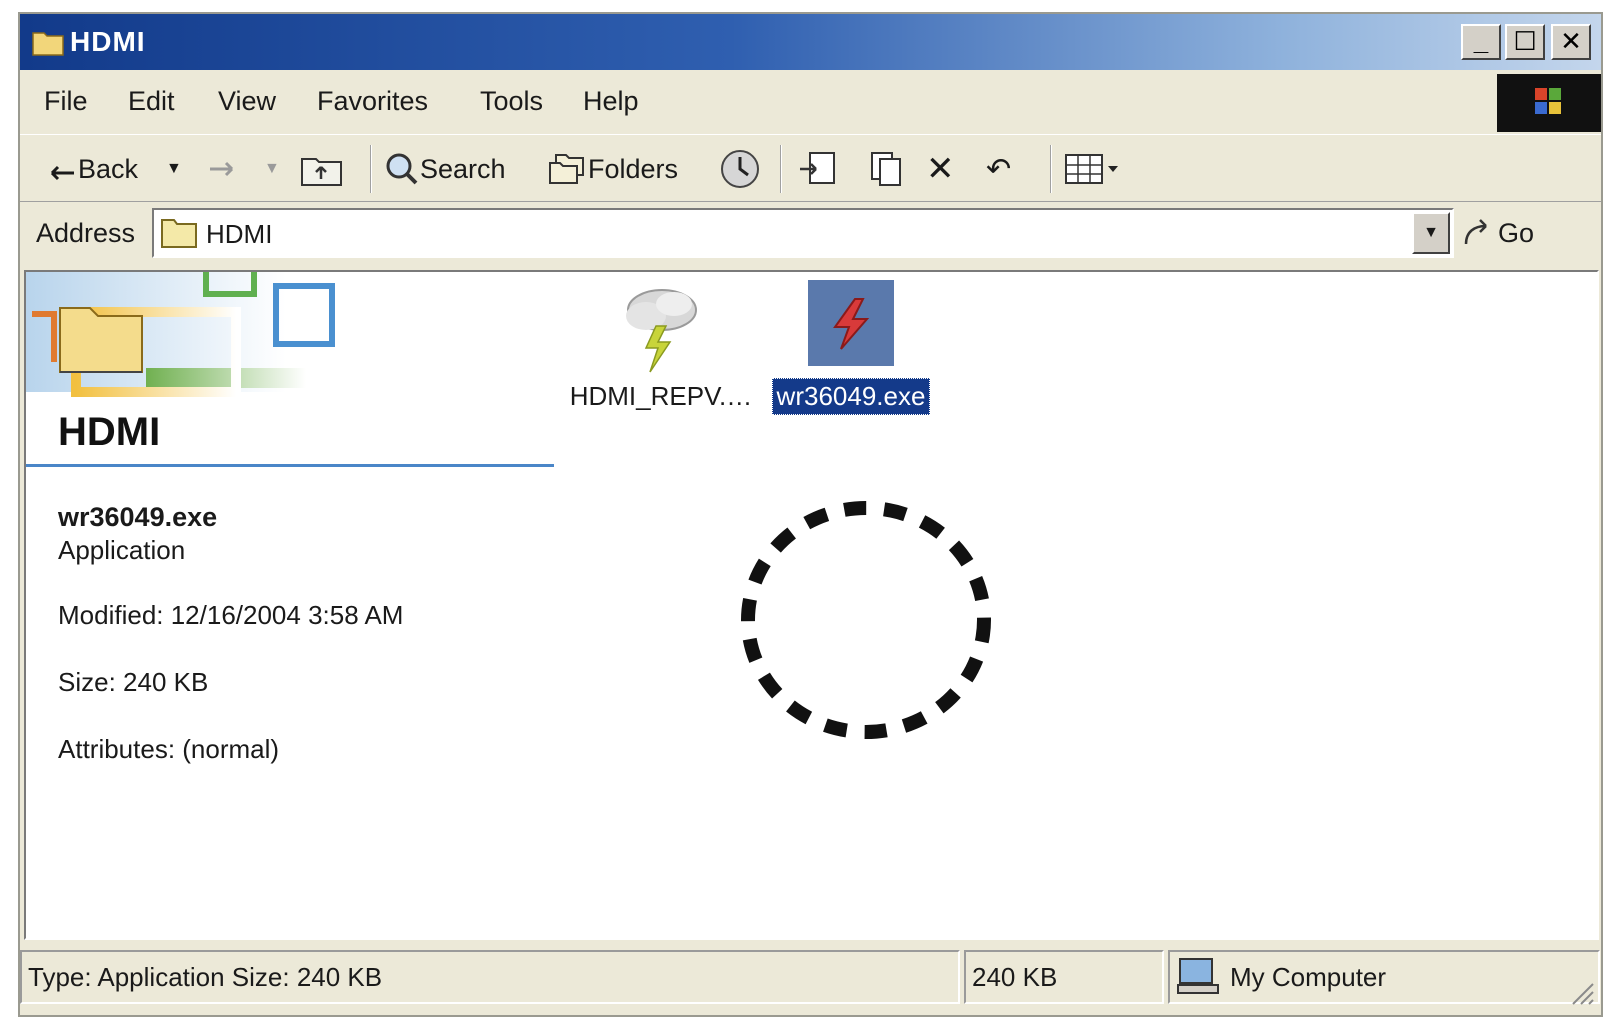  Describe the element at coordinates (1481, 42) in the screenshot. I see `minimize-button: _` at that location.